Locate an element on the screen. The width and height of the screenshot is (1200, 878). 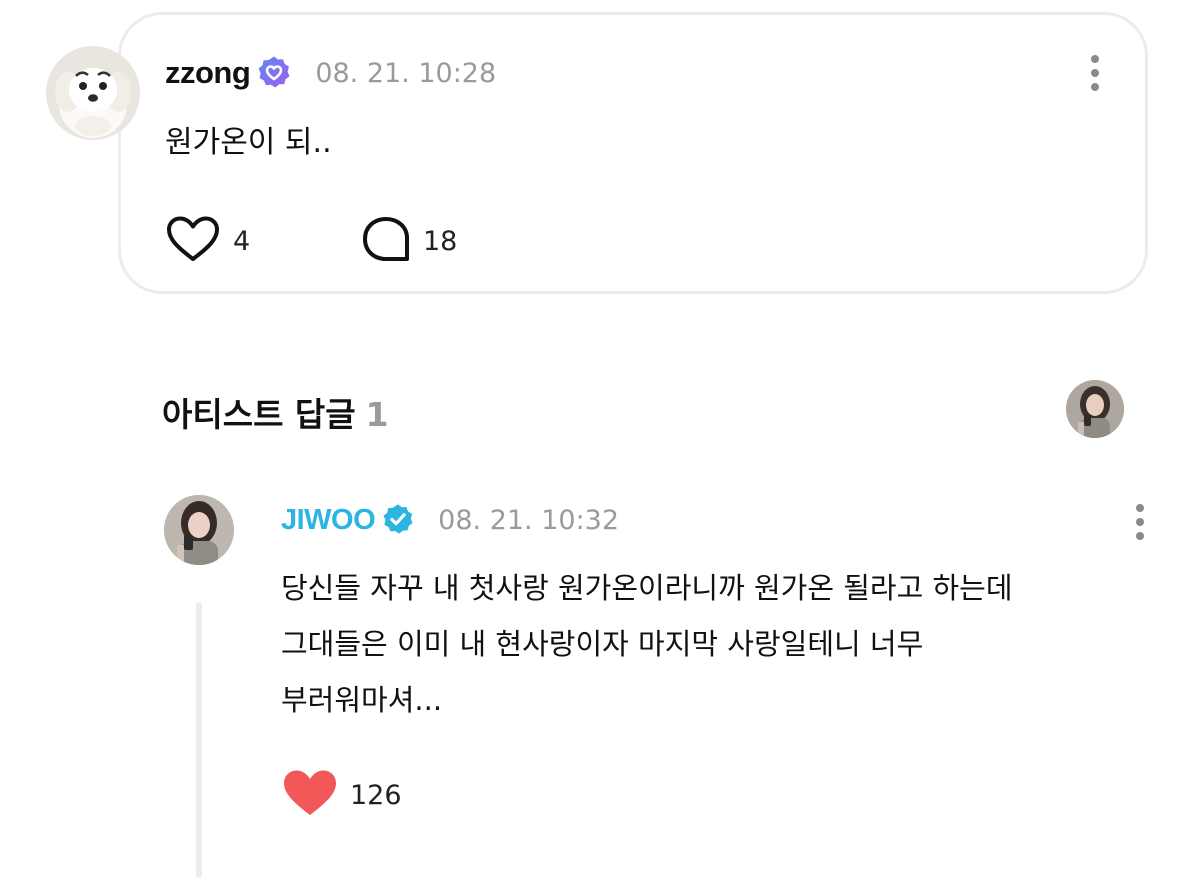
reply-artist-avatar is located at coordinates (199, 530).